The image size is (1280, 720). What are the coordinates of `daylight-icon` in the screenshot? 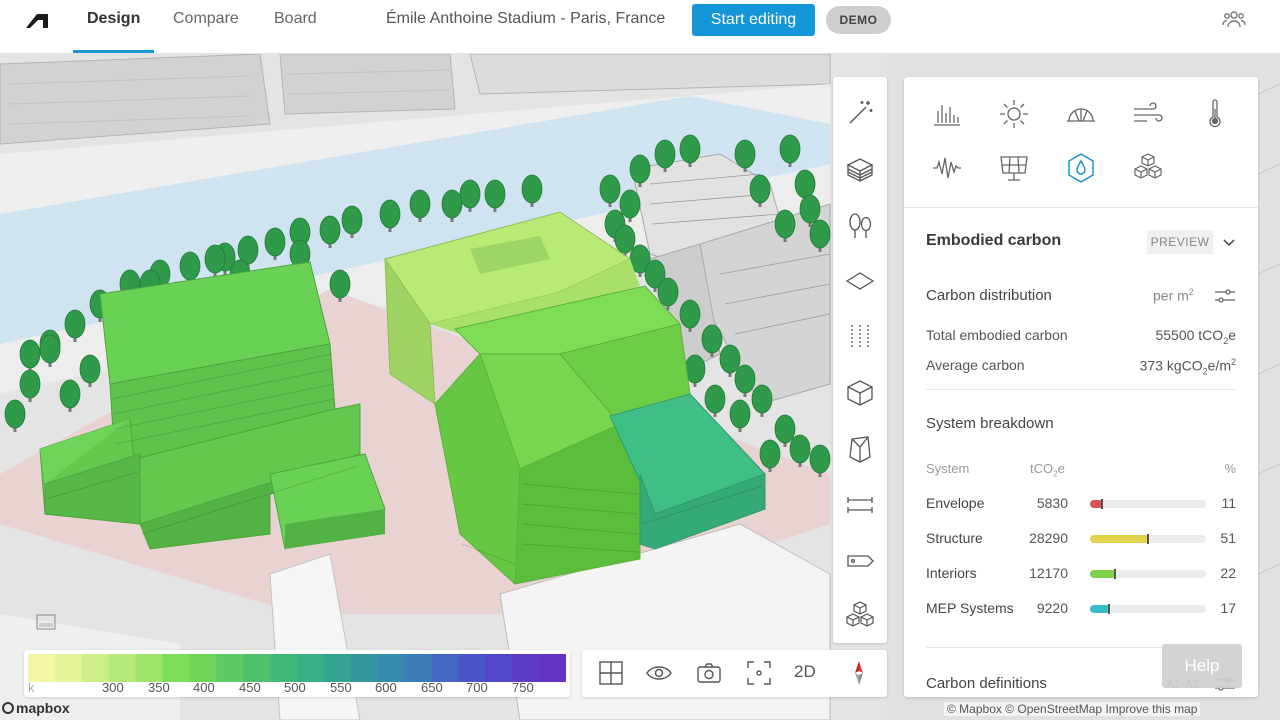 It's located at (1081, 114).